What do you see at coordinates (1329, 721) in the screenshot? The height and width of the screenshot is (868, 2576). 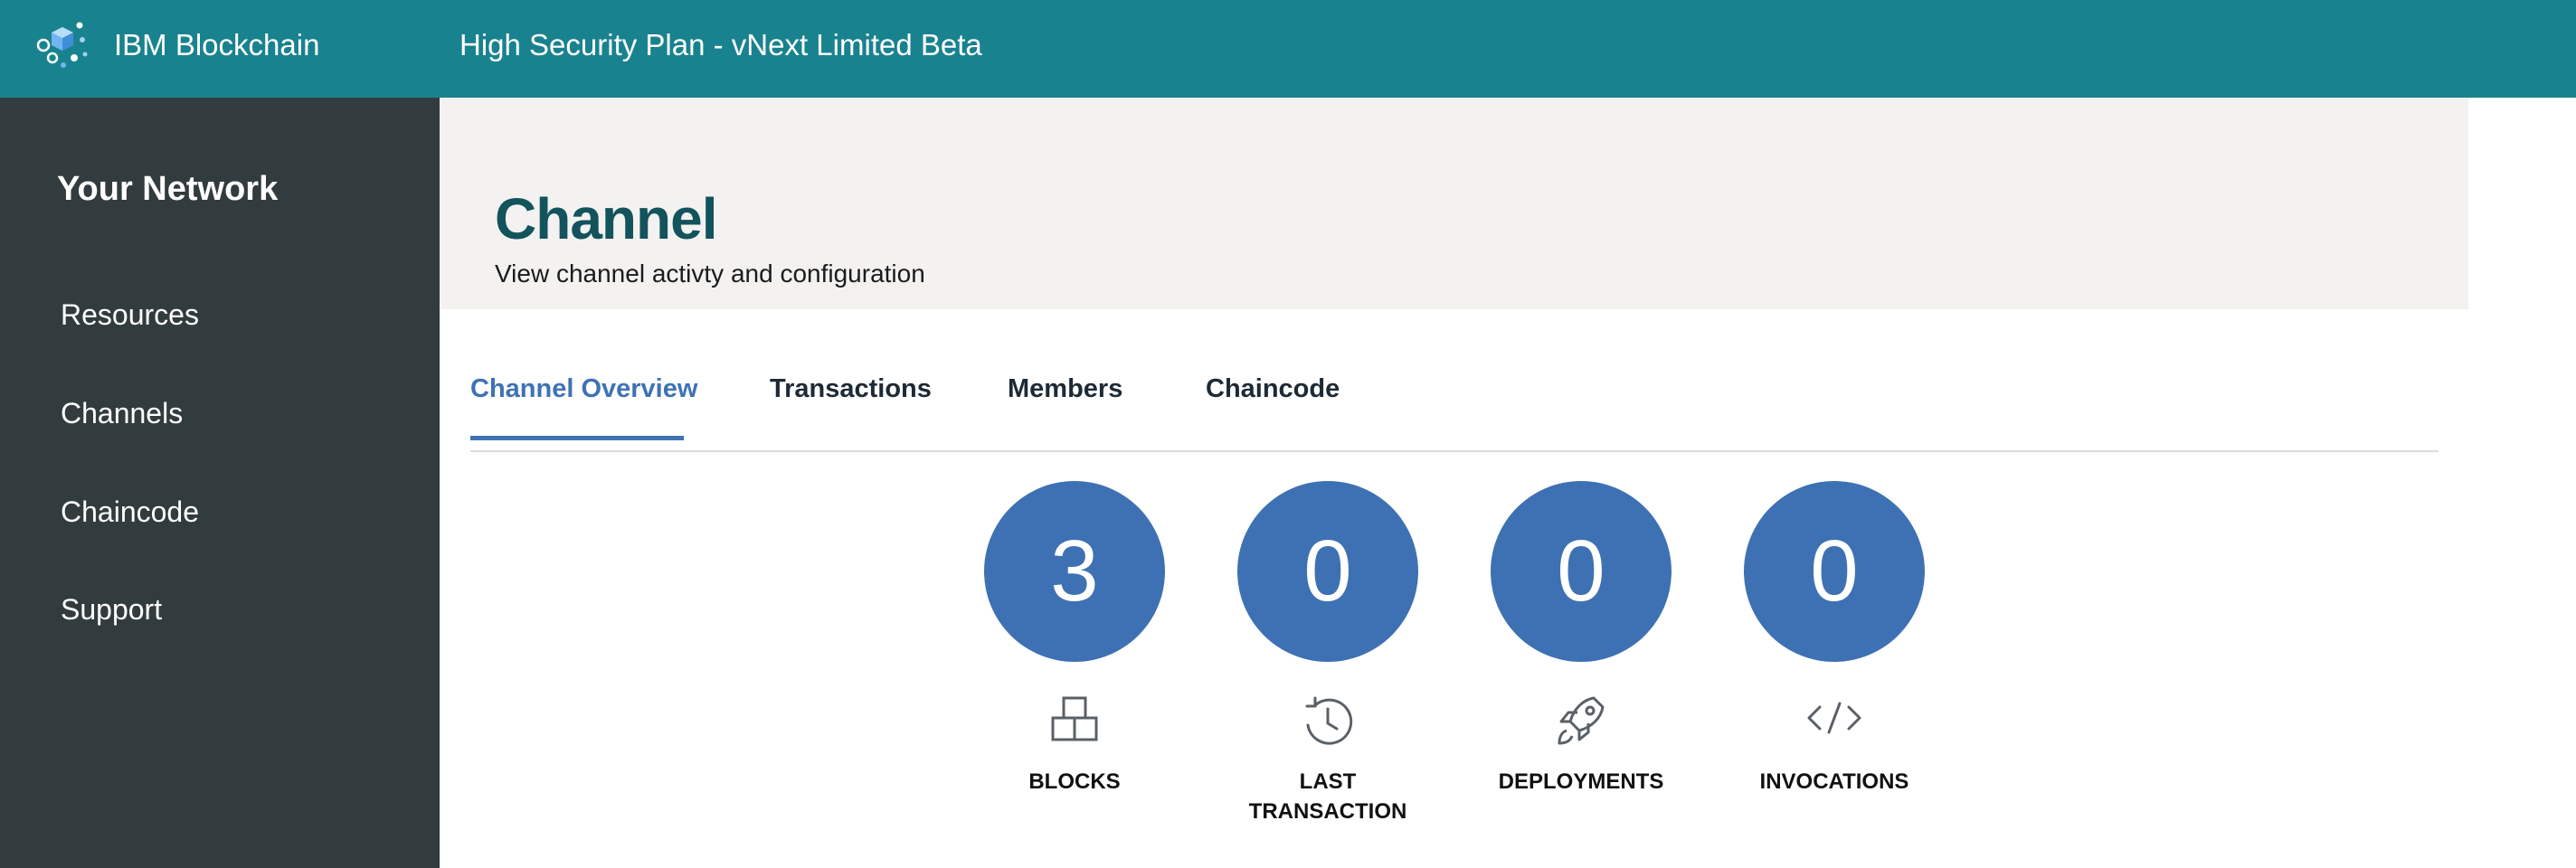 I see `clock-icon` at bounding box center [1329, 721].